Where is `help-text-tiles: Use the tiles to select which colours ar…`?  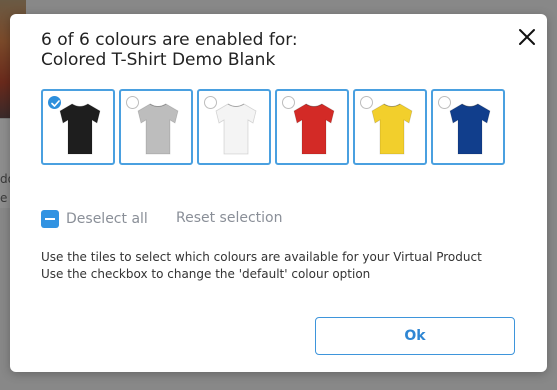 help-text-tiles: Use the tiles to select which colours ar… is located at coordinates (261, 257).